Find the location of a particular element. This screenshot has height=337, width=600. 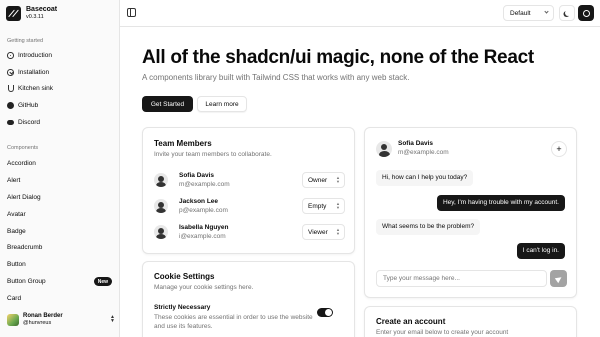

member-name: Jackson Lee is located at coordinates (199, 201).